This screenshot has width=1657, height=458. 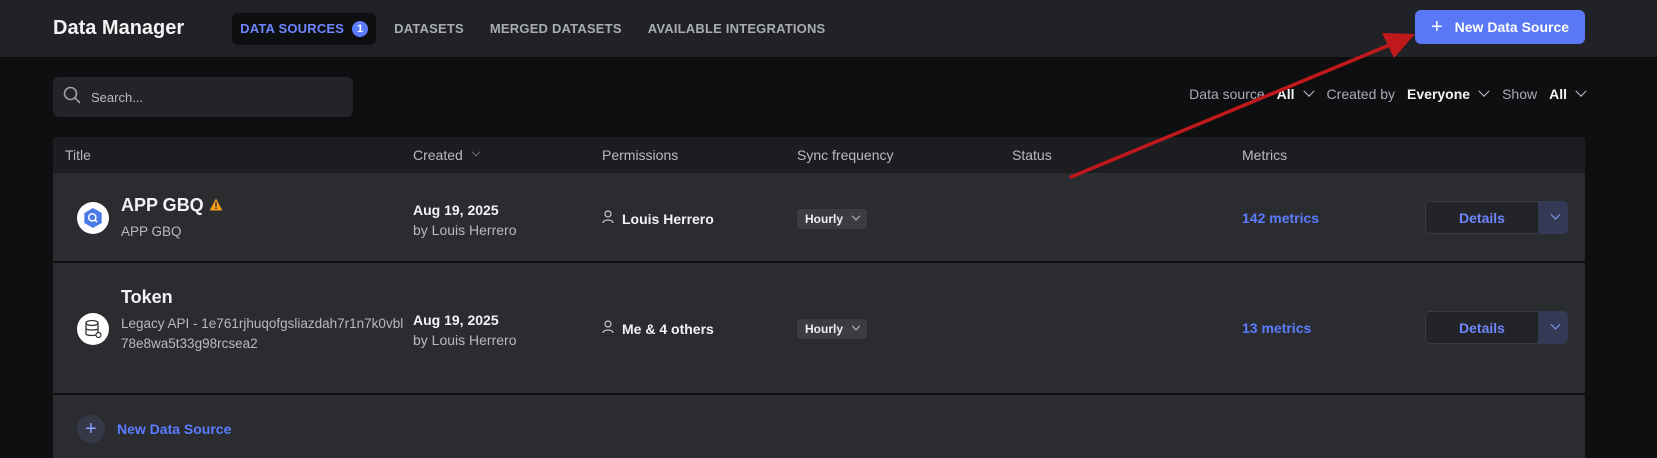 I want to click on permissions: Louis Herrero, so click(x=658, y=218).